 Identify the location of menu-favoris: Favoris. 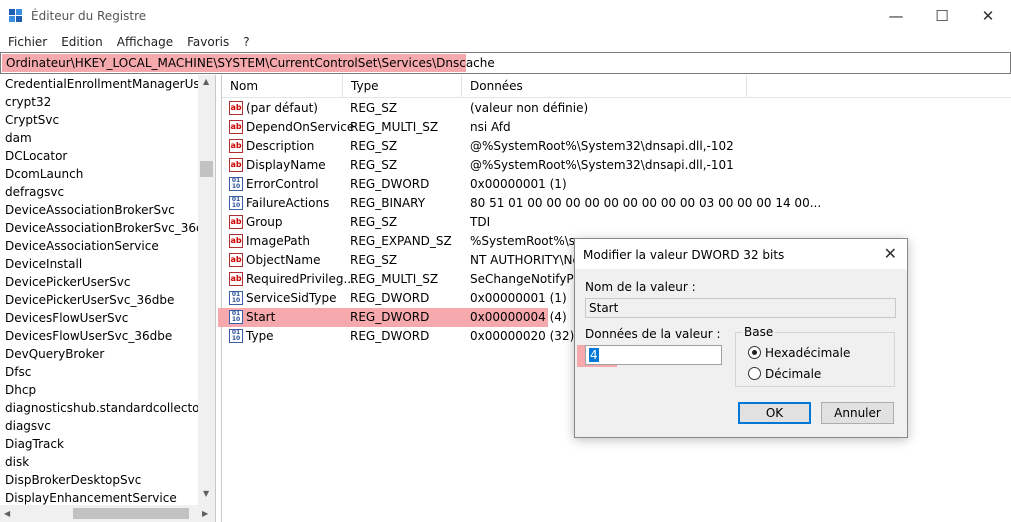
(207, 42).